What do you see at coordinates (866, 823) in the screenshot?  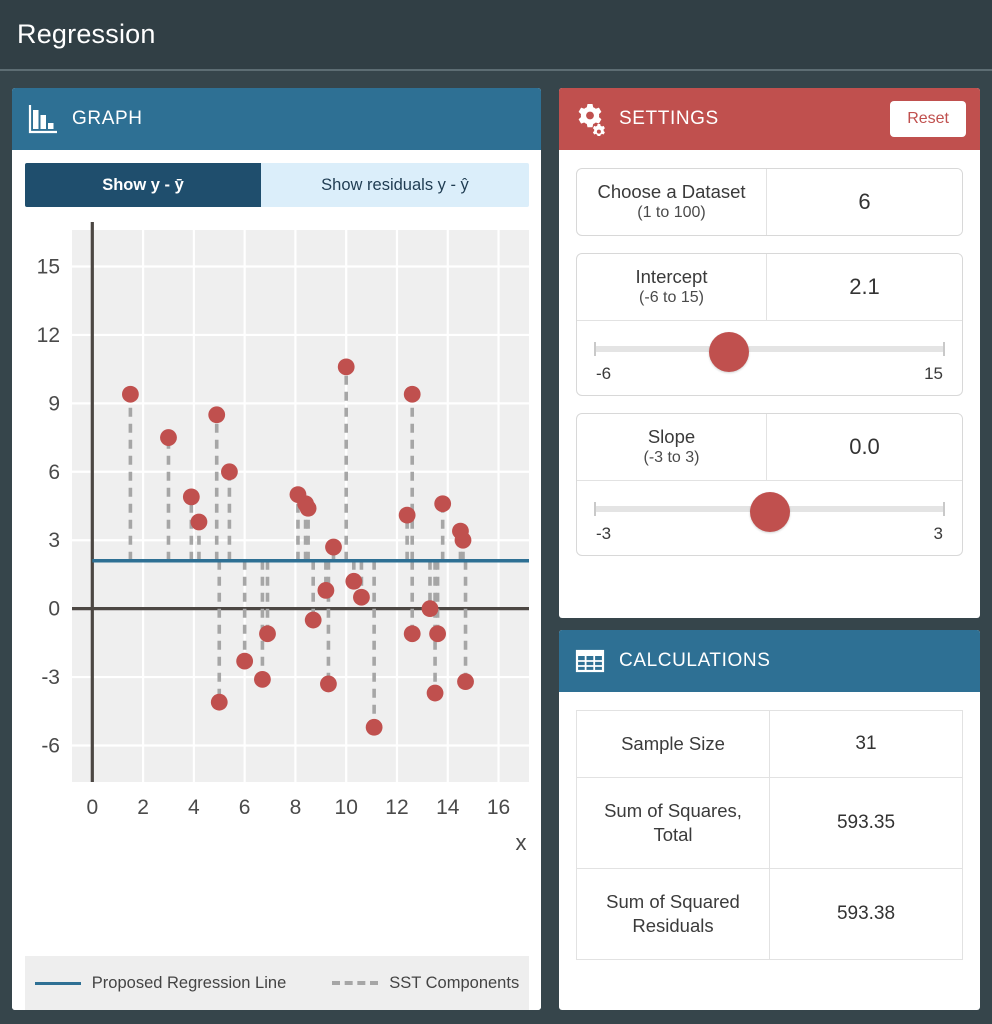 I see `calc-value: 593.35` at bounding box center [866, 823].